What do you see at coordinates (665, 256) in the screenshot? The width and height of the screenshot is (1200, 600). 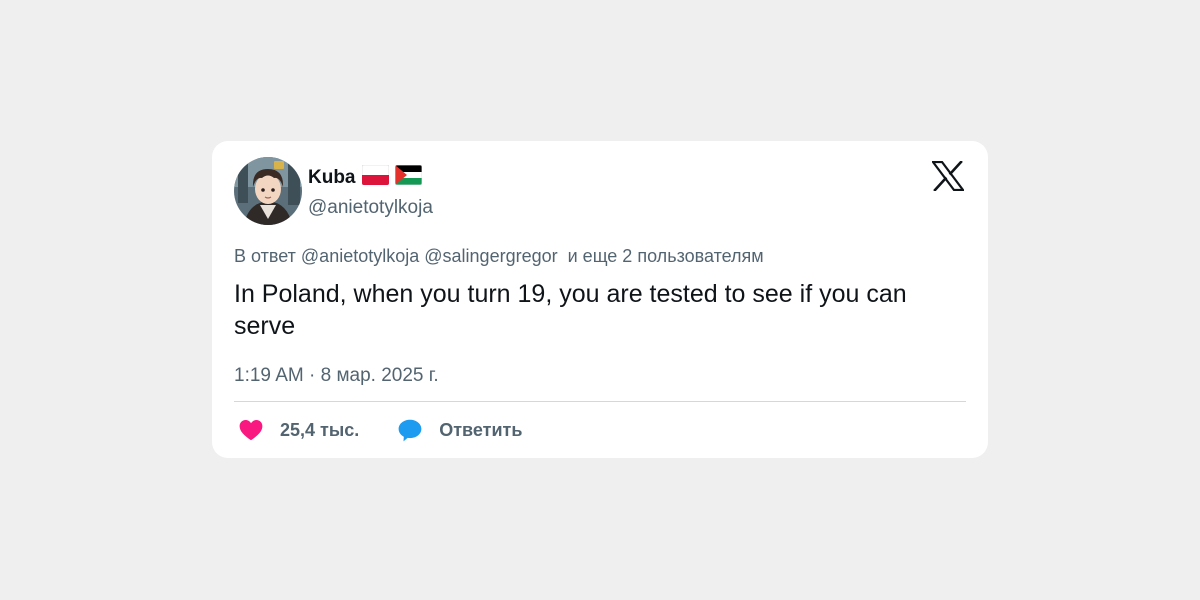 I see `reply-context-suffix: и еще 2 пользователям` at bounding box center [665, 256].